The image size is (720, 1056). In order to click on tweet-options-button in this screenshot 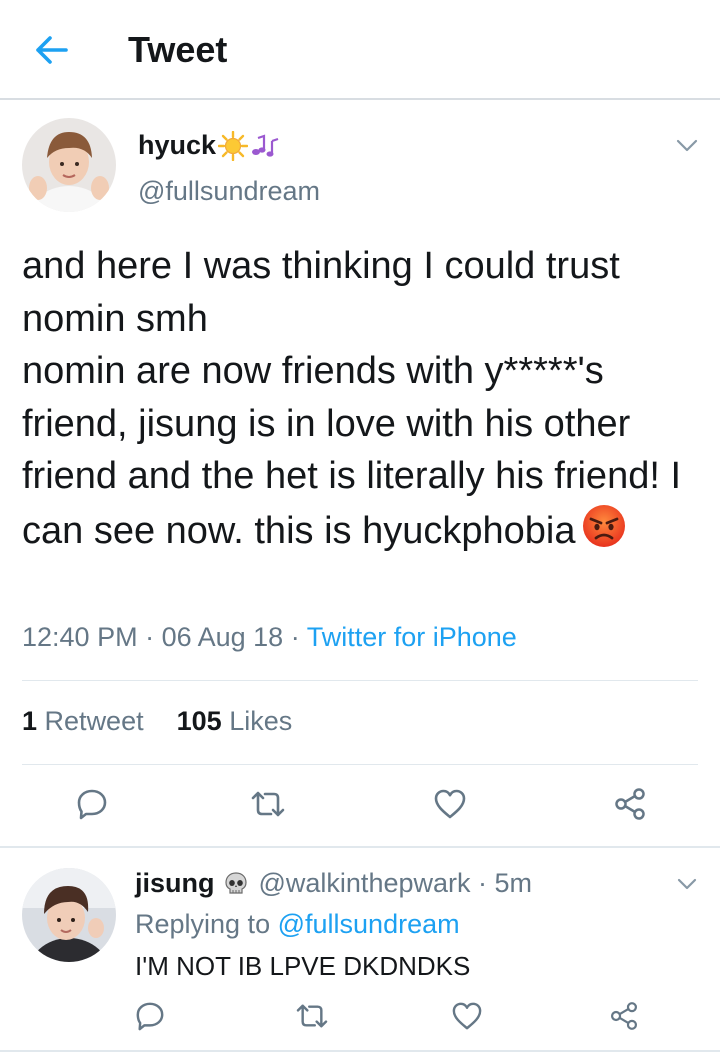, I will do `click(687, 146)`.